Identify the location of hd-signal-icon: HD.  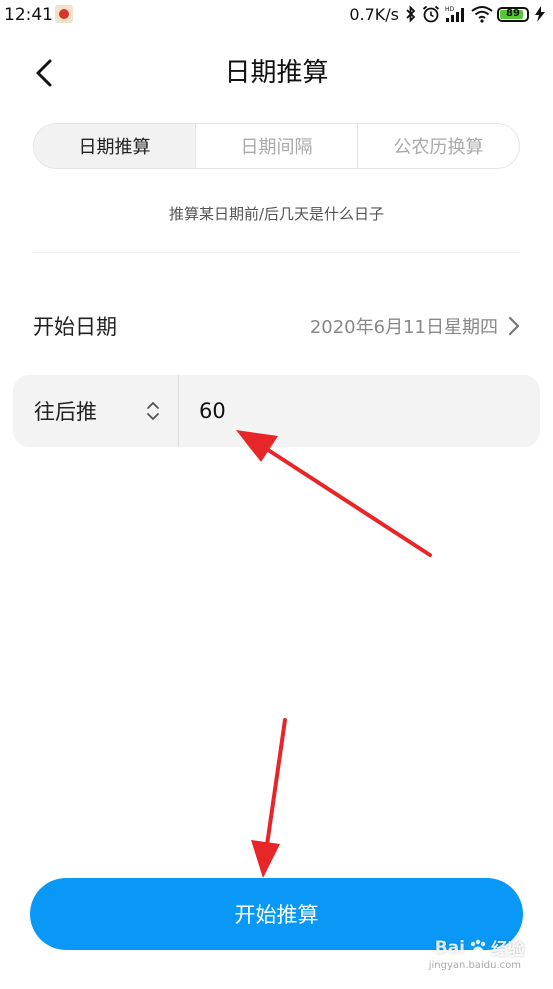
(456, 14).